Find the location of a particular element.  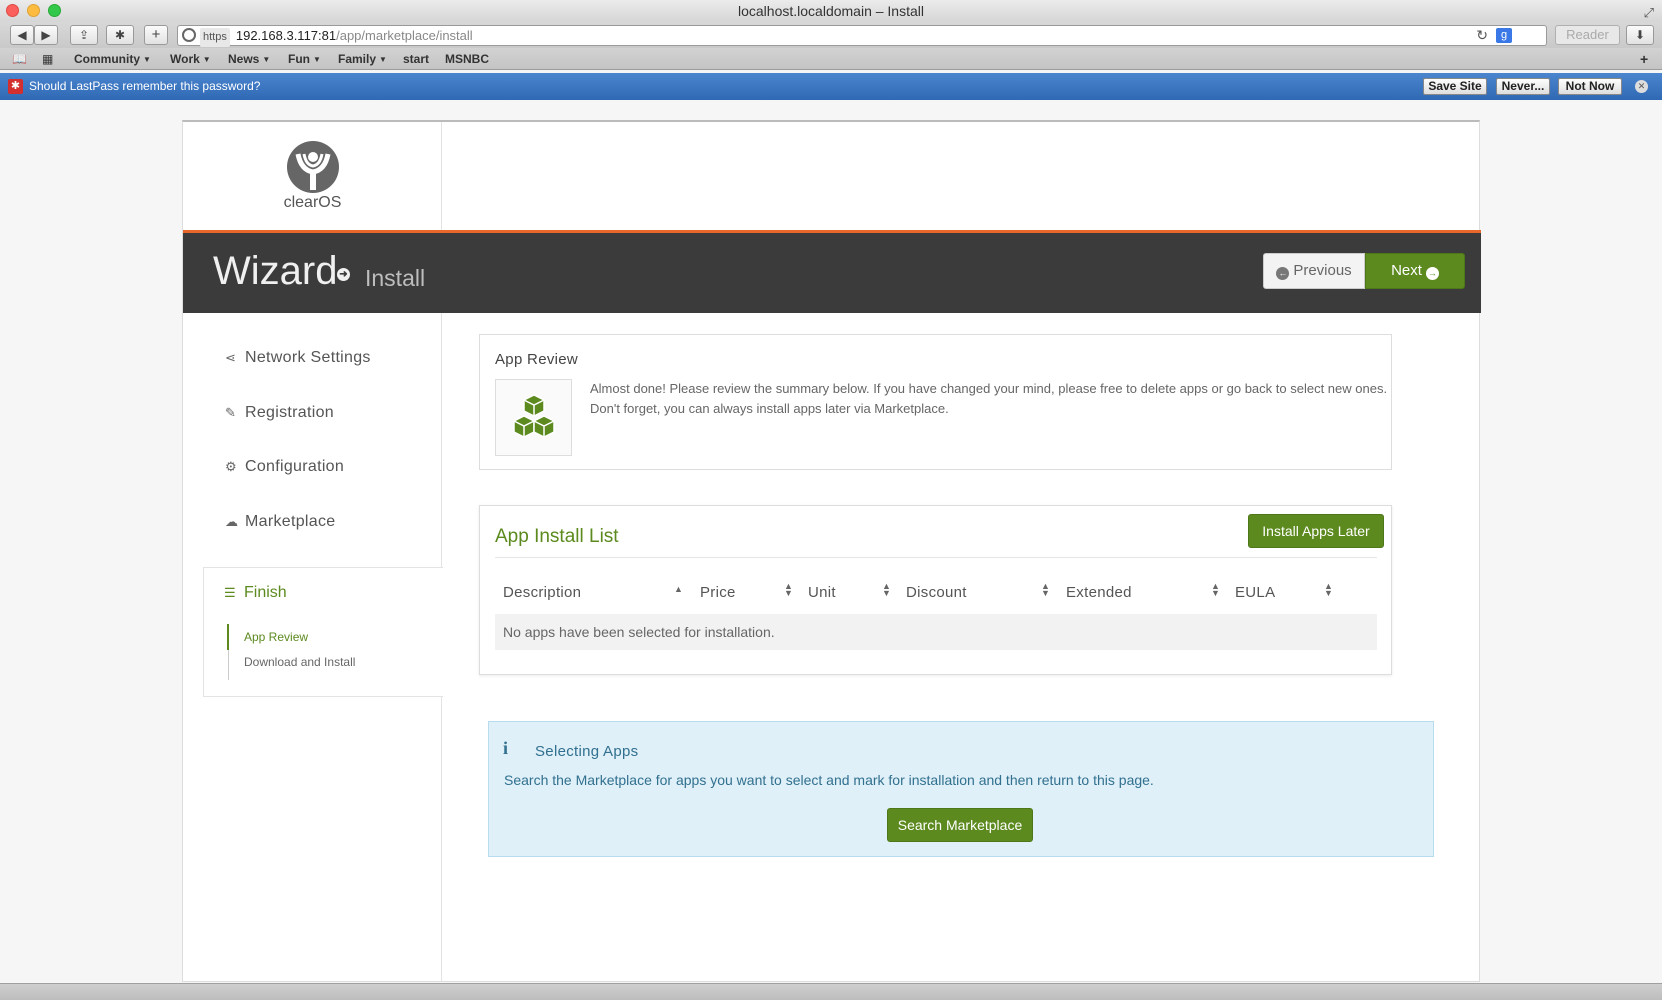

minimize-window-button is located at coordinates (33, 10).